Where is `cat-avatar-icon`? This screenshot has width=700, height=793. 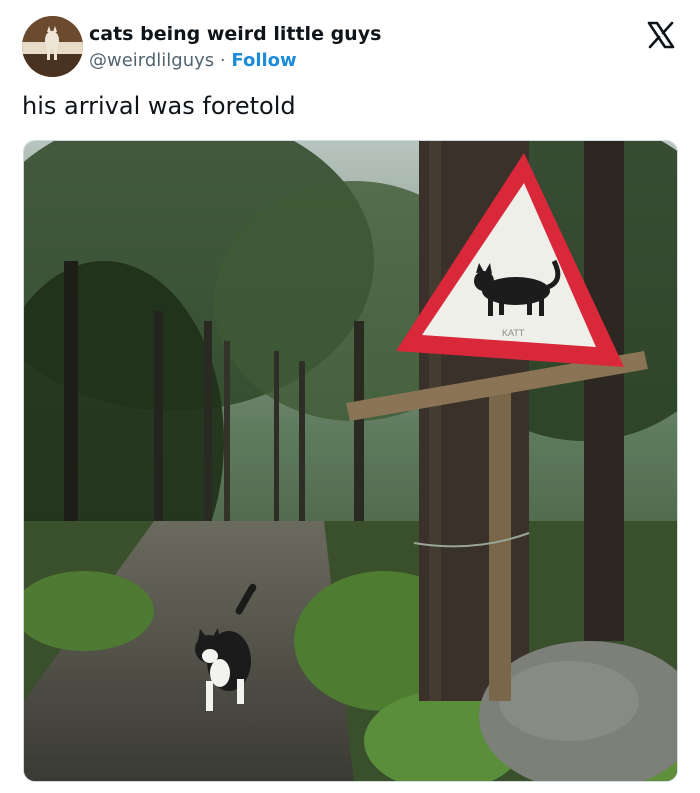
cat-avatar-icon is located at coordinates (52, 46).